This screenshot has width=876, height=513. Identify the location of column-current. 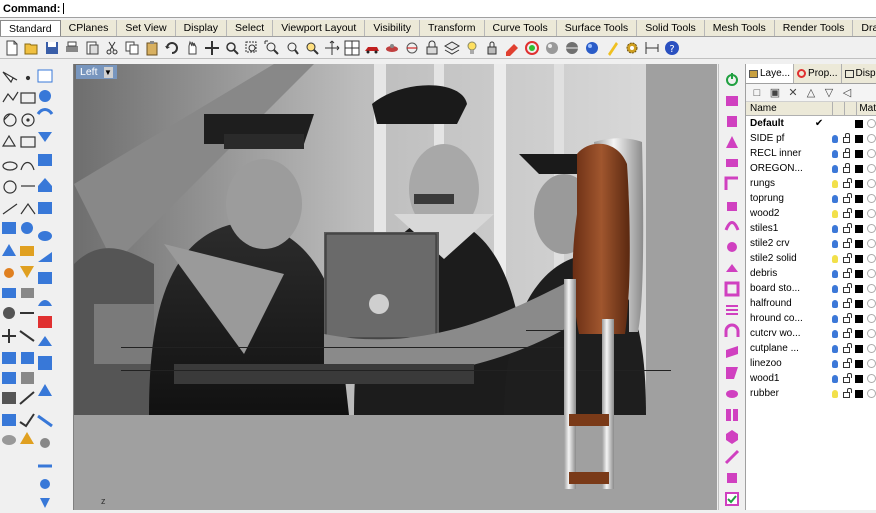
(839, 108).